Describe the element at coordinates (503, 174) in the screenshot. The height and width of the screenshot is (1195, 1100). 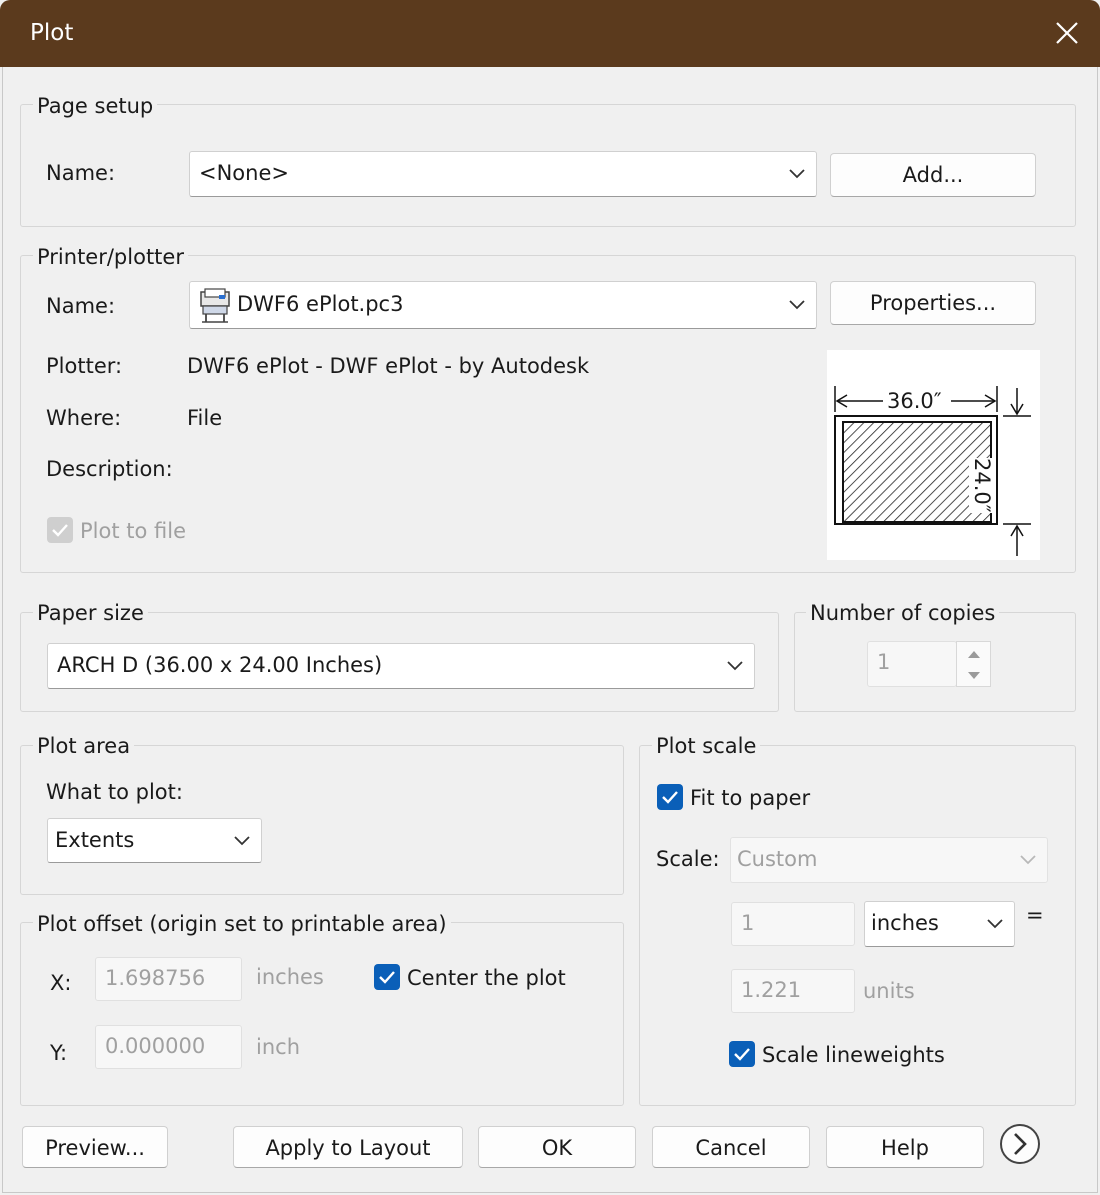
I see `page-setup-name-combo: <None>` at that location.